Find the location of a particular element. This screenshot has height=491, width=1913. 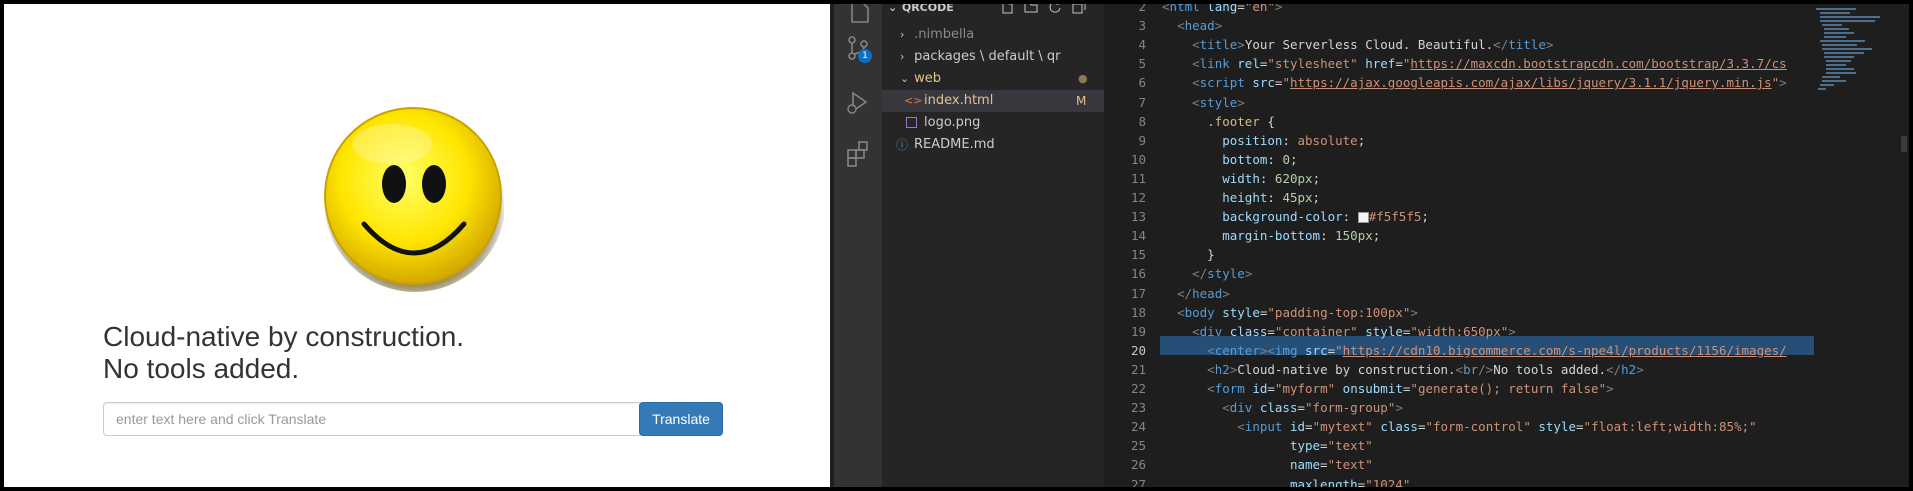

code-line: <div class="form-group"> is located at coordinates (1312, 408).